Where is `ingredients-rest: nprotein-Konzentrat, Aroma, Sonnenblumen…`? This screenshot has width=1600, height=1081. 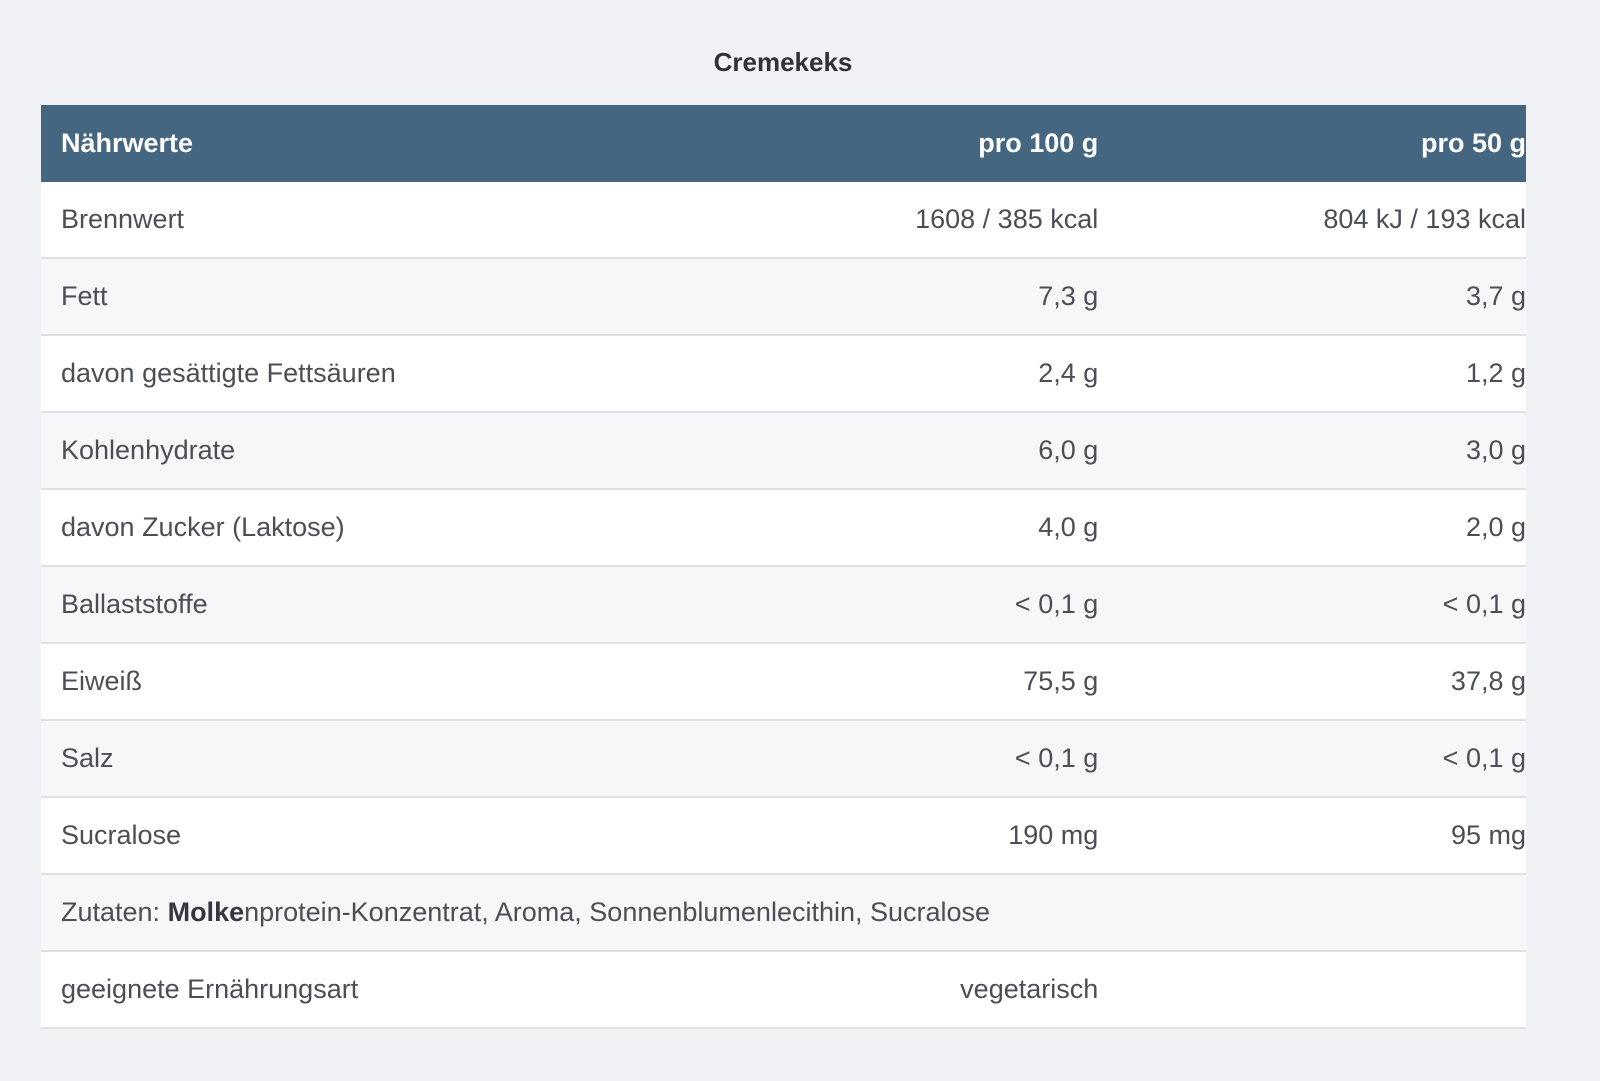
ingredients-rest: nprotein-Konzentrat, Aroma, Sonnenblumen… is located at coordinates (617, 912).